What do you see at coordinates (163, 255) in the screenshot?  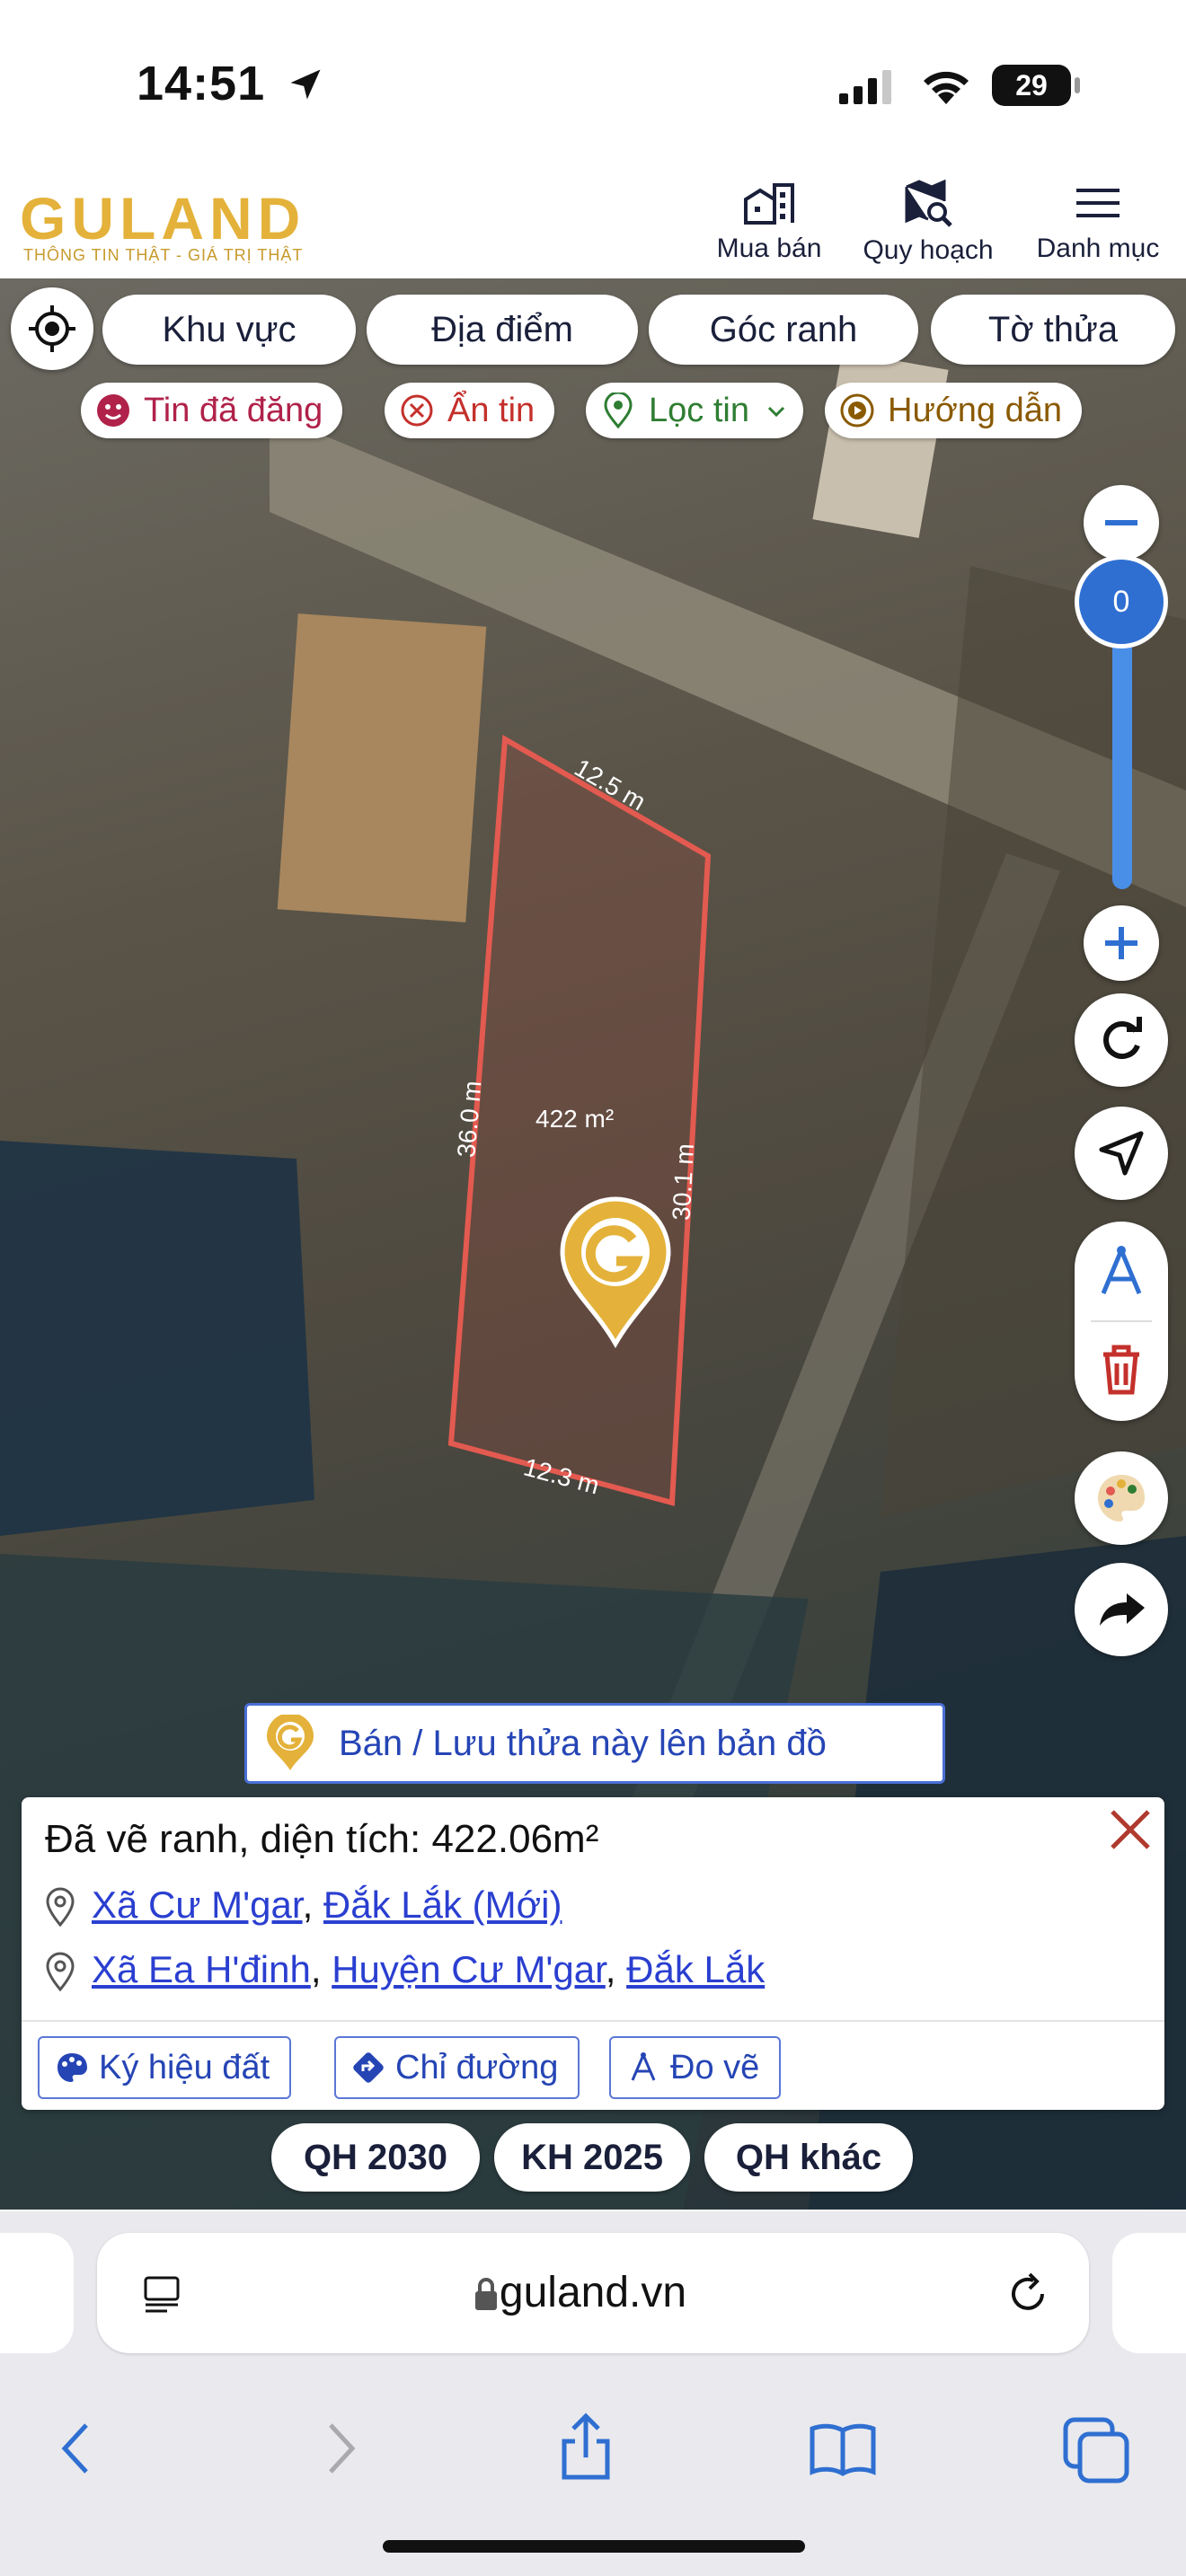 I see `logo-tagline: THÔNG TIN THẬT - GIÁ TRỊ THẬT` at bounding box center [163, 255].